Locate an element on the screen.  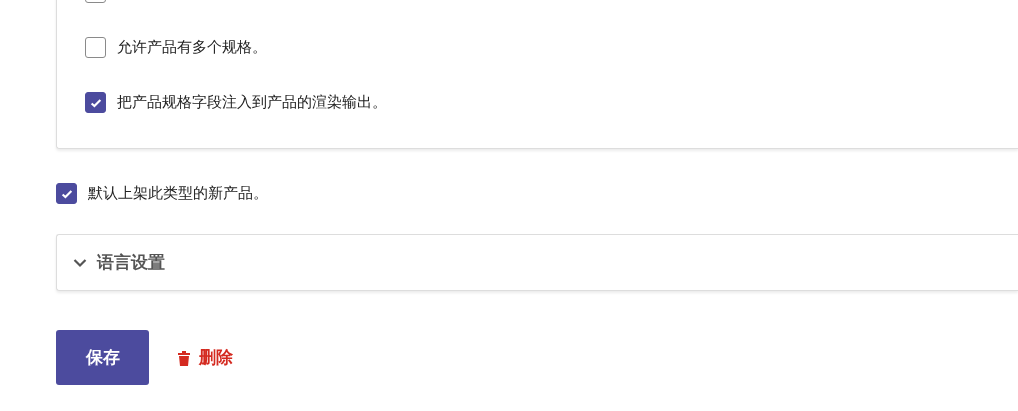
delete-link: 删除 is located at coordinates (205, 357).